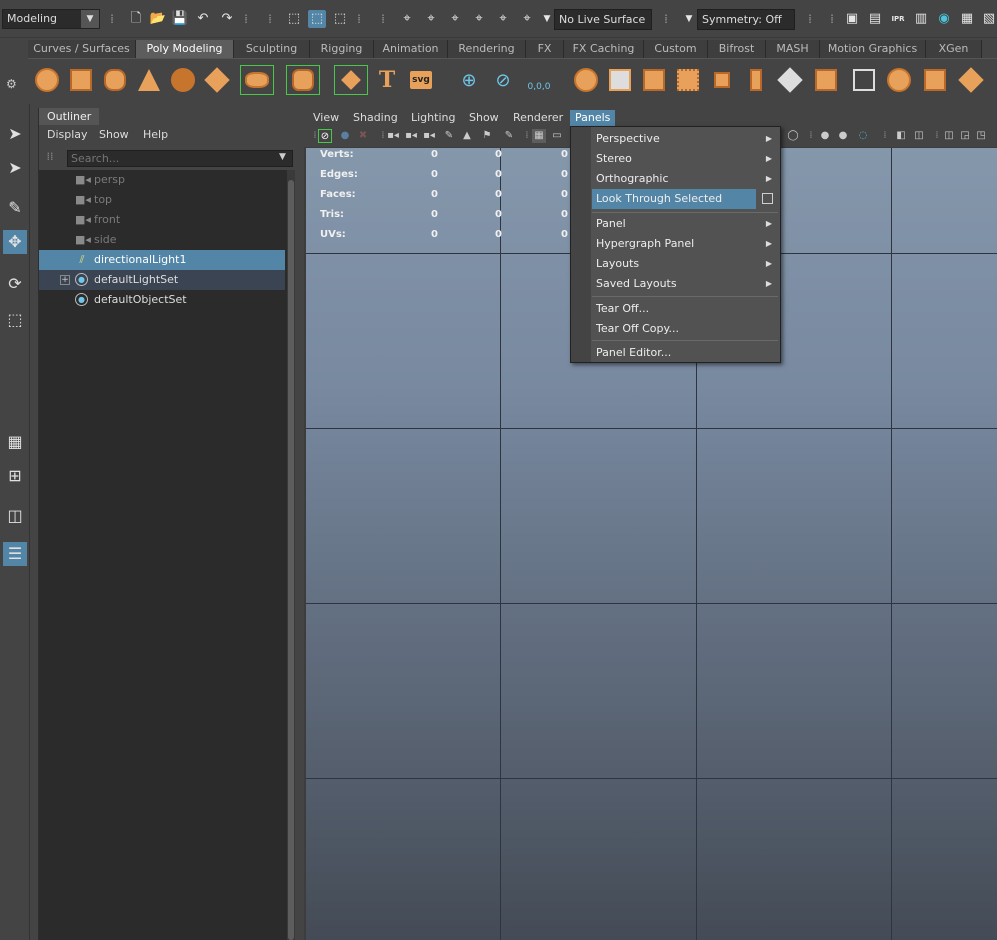 Image resolution: width=997 pixels, height=940 pixels. Describe the element at coordinates (593, 118) in the screenshot. I see `viewport-menu-panels: Panels` at that location.